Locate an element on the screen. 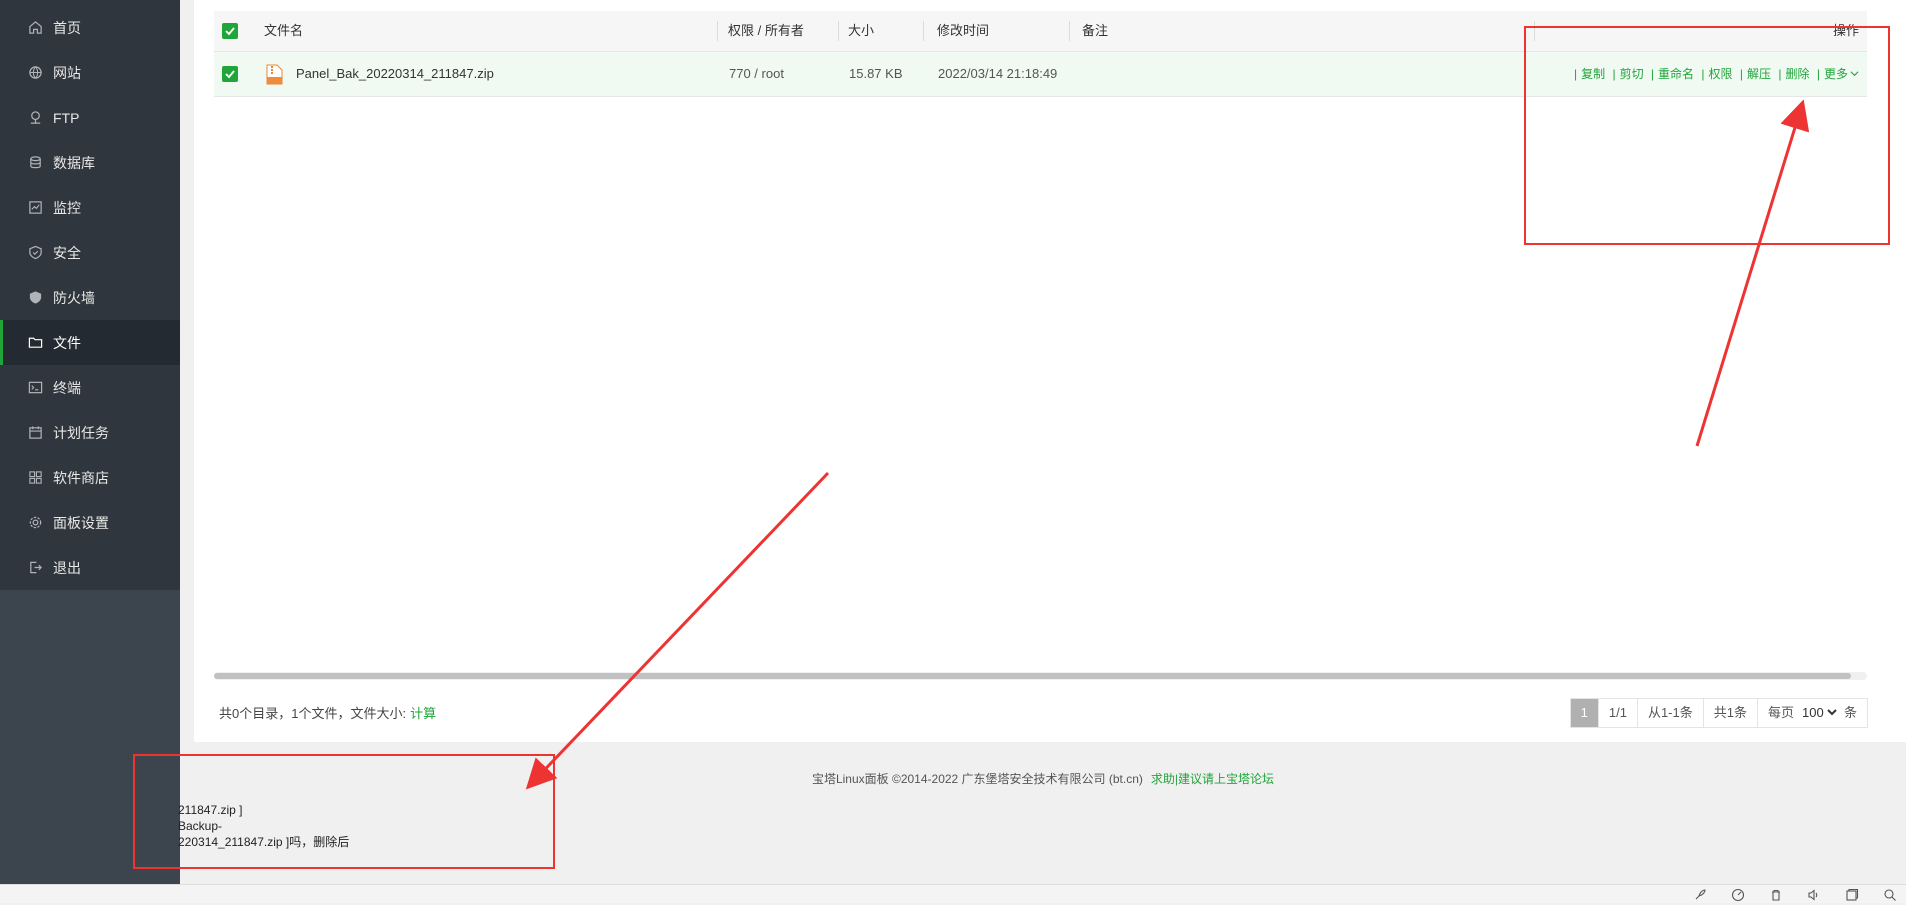 This screenshot has width=1906, height=905. per-page-control: 每页 100 条 is located at coordinates (1812, 713).